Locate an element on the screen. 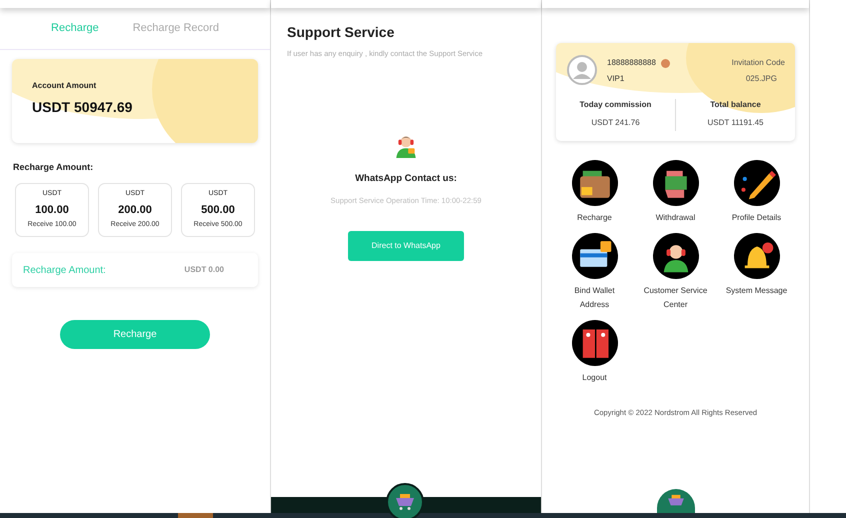  phone-number: 18888888888 is located at coordinates (631, 63).